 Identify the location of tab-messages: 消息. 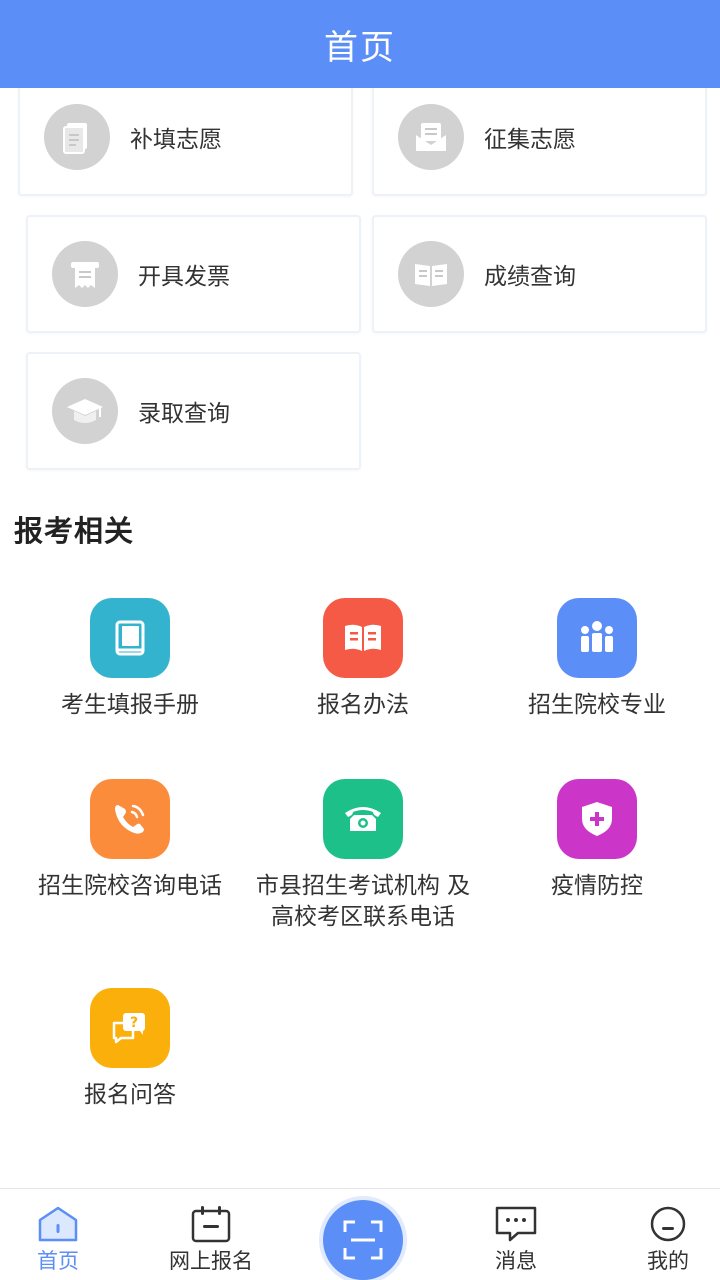
(516, 1234).